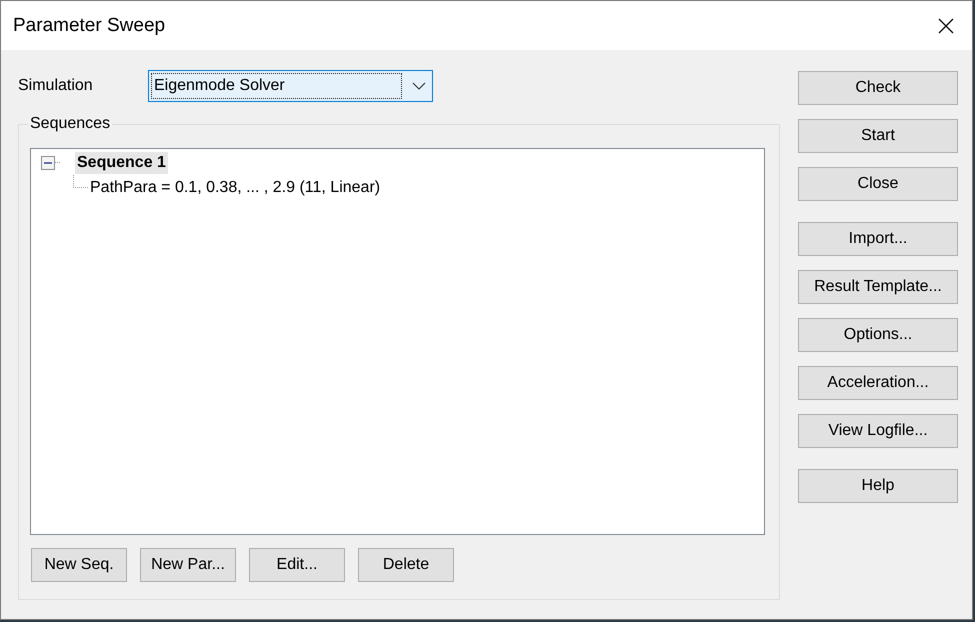  Describe the element at coordinates (121, 163) in the screenshot. I see `tree-item: Sequence 1` at that location.